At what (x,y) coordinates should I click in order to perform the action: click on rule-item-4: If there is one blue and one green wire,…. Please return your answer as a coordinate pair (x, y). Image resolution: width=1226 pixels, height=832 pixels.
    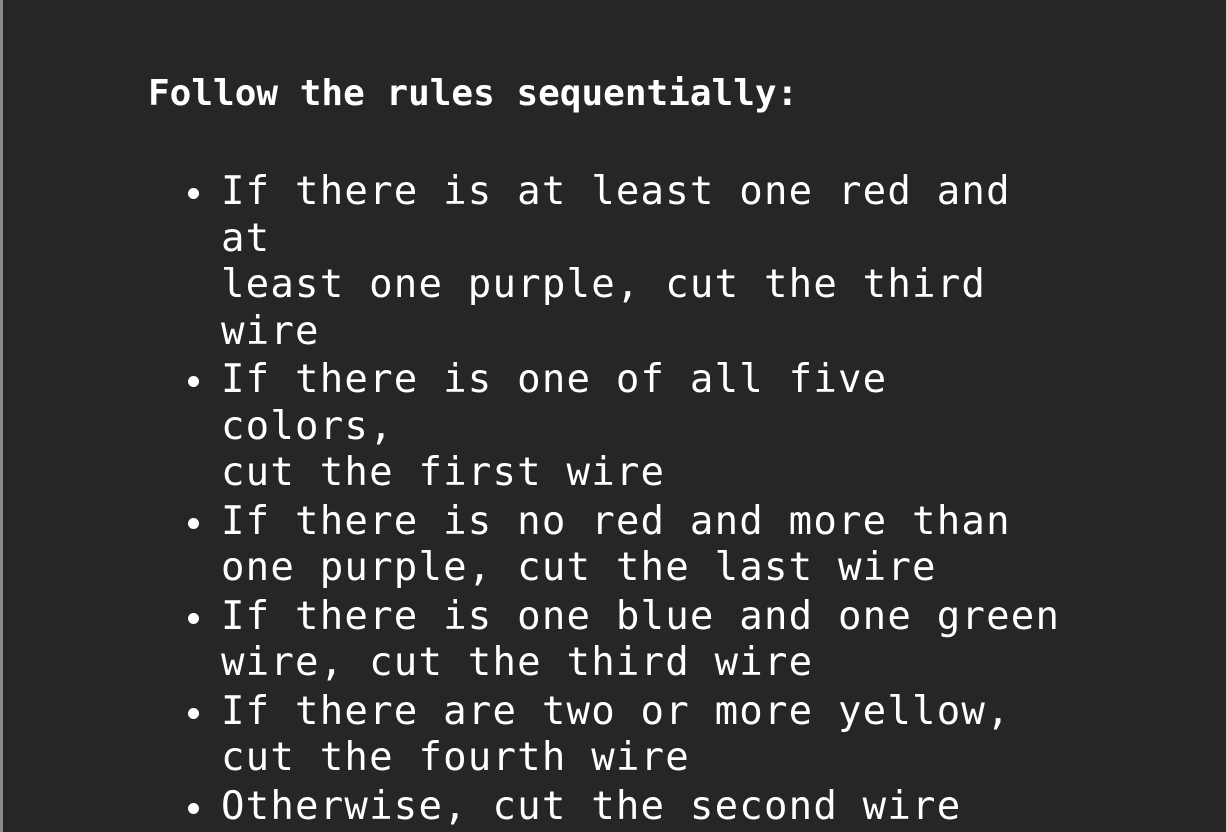
    Looking at the image, I should click on (634, 640).